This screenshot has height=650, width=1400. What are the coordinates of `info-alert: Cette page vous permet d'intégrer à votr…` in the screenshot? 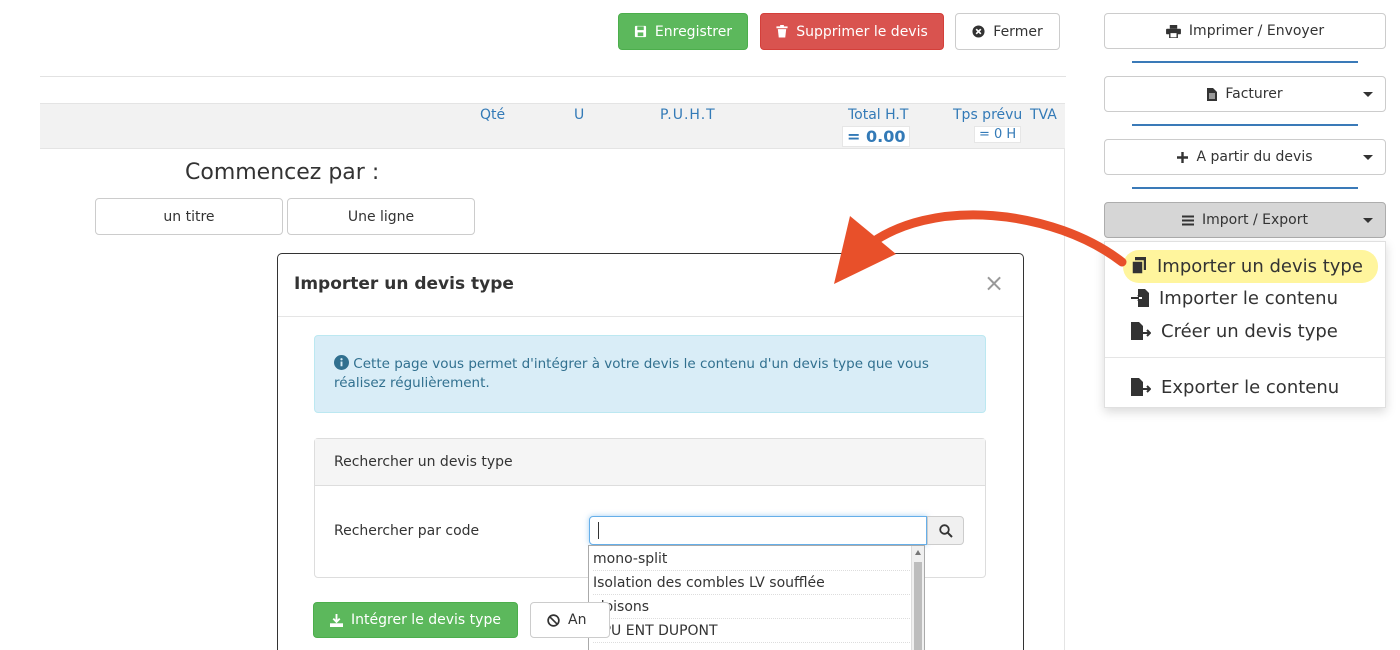 It's located at (650, 374).